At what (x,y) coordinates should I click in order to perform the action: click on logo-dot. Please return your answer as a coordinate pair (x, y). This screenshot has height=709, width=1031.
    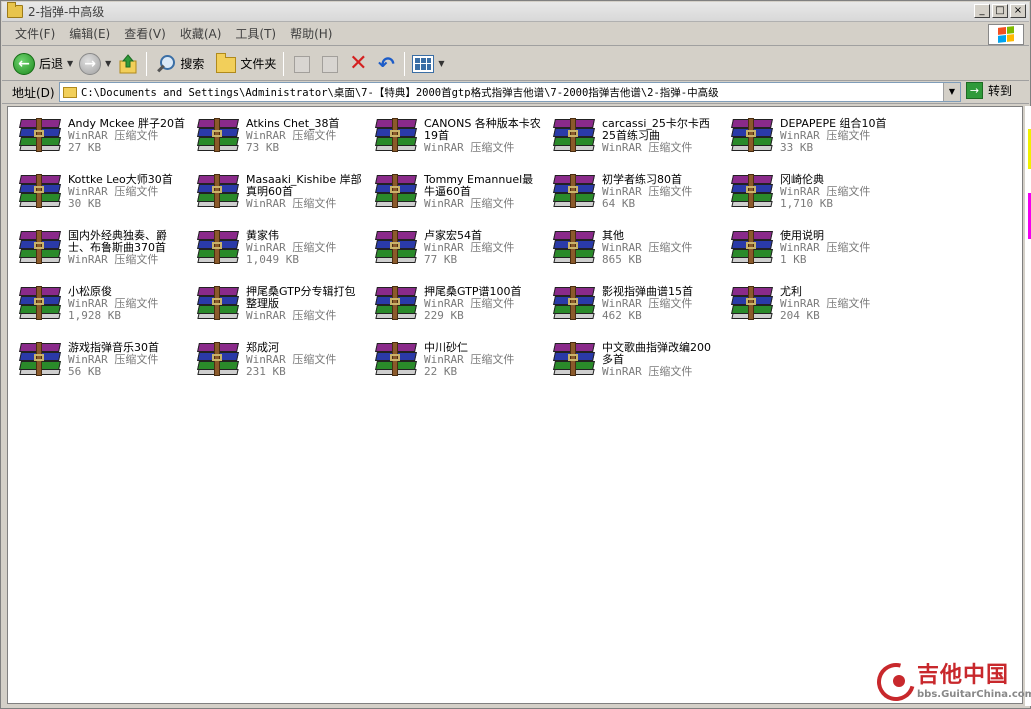
    Looking at the image, I should click on (899, 681).